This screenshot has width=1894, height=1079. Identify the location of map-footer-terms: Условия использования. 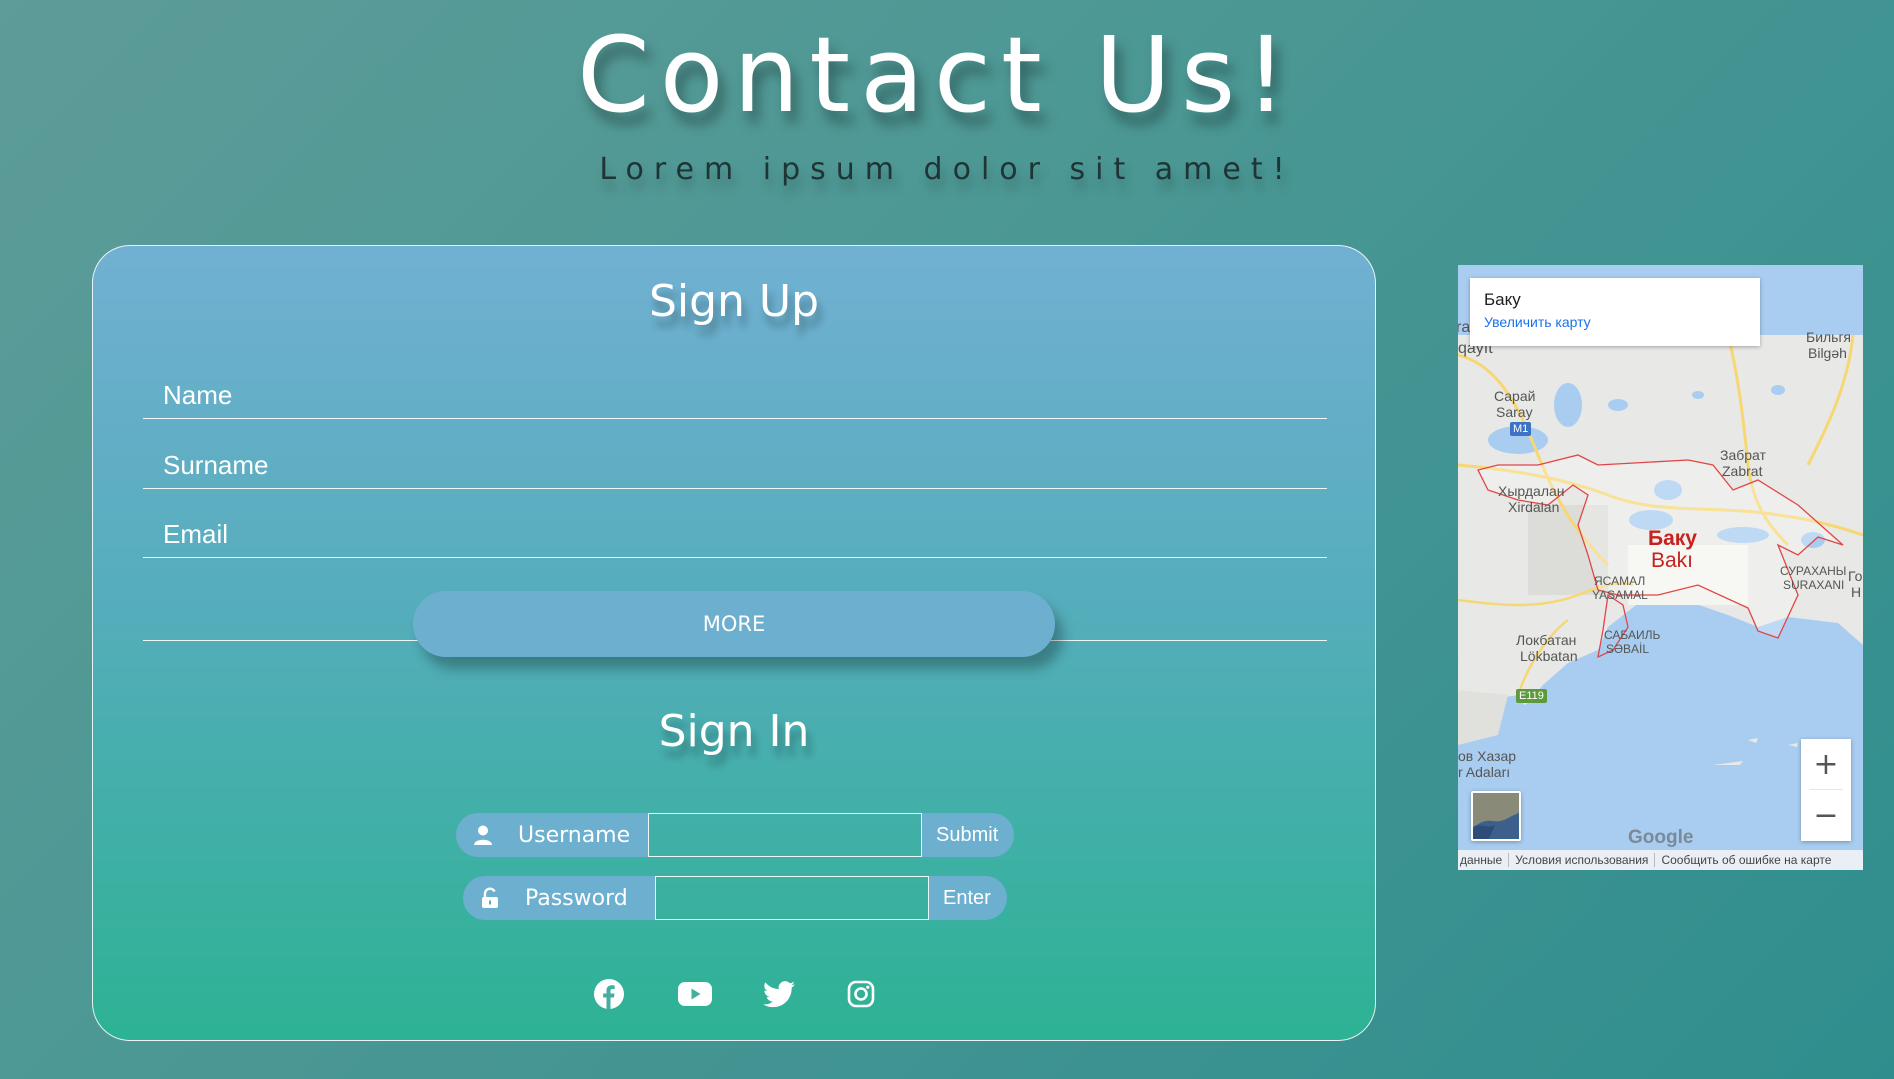
(1581, 860).